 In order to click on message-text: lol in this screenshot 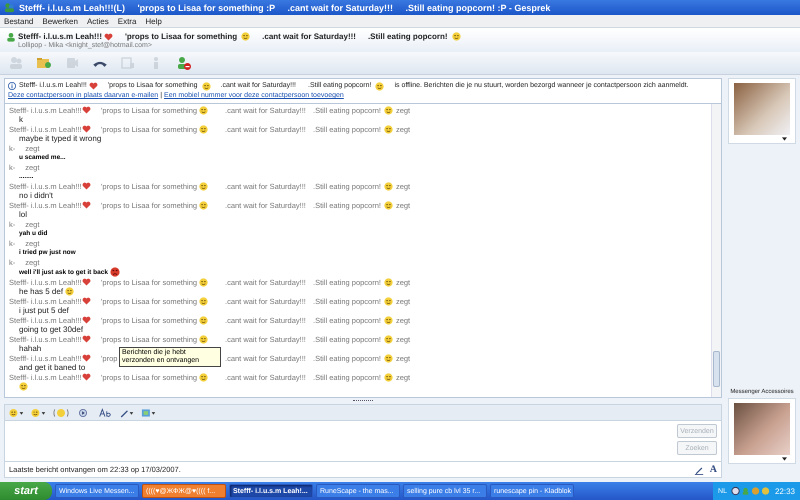, I will do `click(23, 214)`.